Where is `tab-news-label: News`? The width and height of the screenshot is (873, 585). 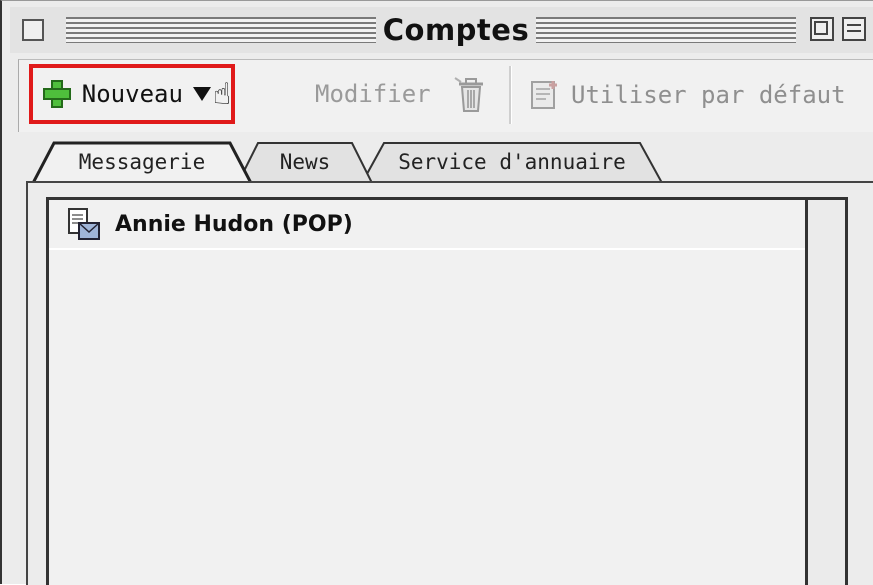
tab-news-label: News is located at coordinates (305, 162).